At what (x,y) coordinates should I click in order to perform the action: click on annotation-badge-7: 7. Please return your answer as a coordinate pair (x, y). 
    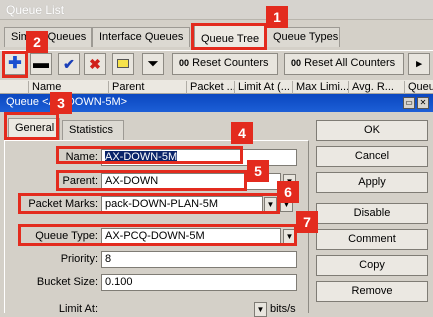
    Looking at the image, I should click on (307, 222).